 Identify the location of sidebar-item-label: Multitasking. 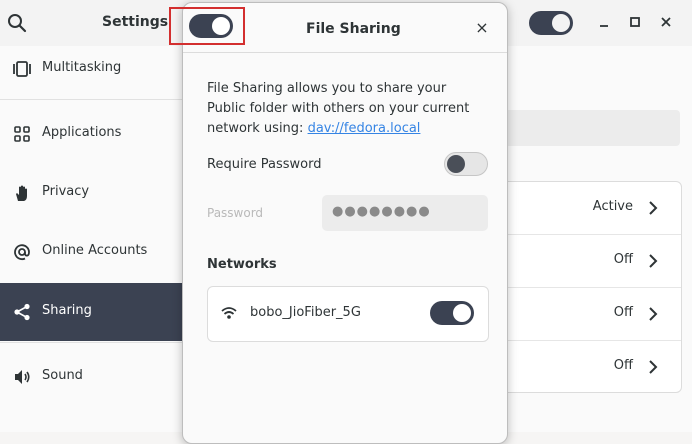
(82, 67).